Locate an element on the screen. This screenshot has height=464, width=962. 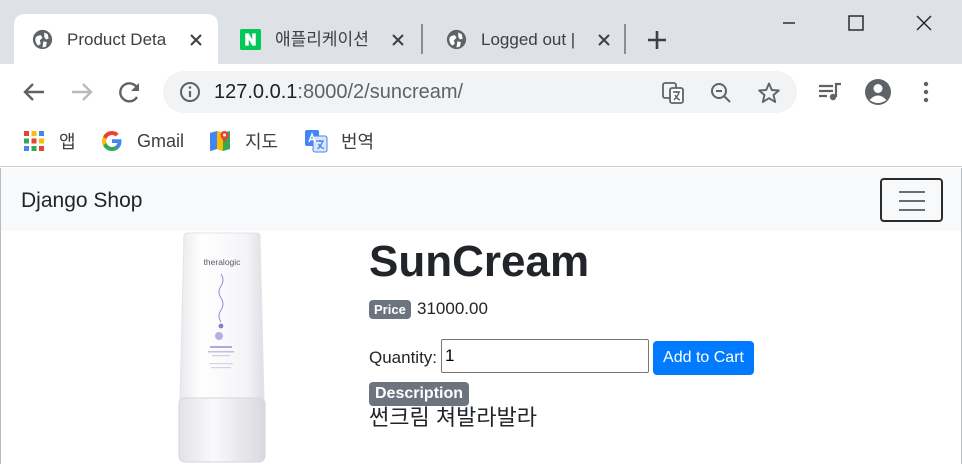
product-title: SunCream is located at coordinates (479, 261).